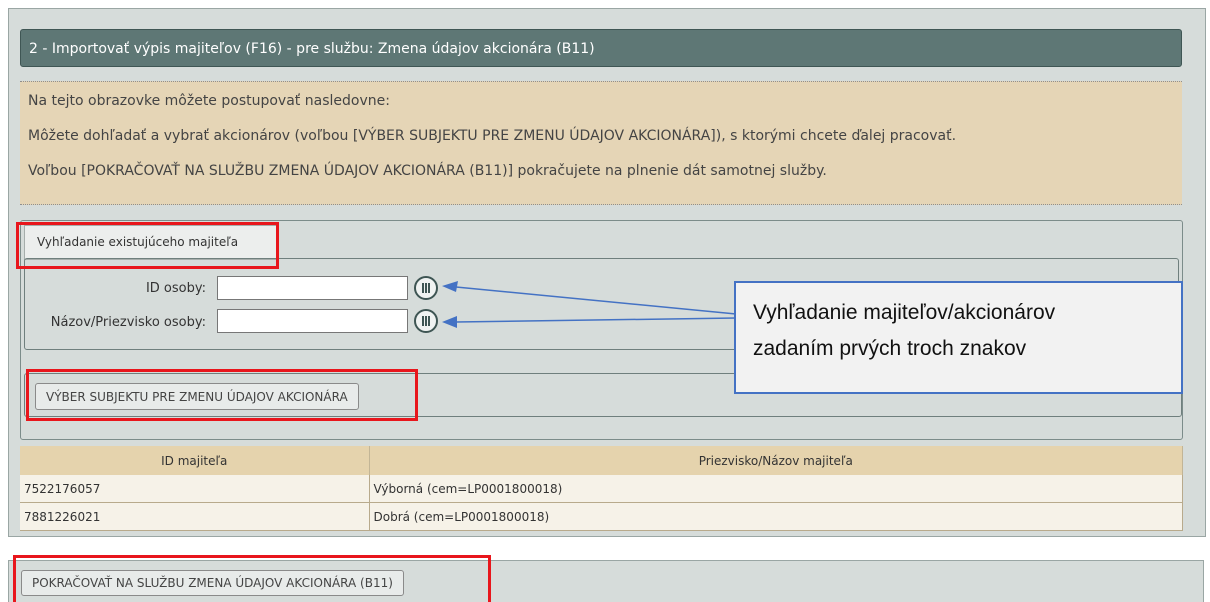 The width and height of the screenshot is (1210, 602). I want to click on callout-line-2: zadaním prvých troch znakov, so click(890, 348).